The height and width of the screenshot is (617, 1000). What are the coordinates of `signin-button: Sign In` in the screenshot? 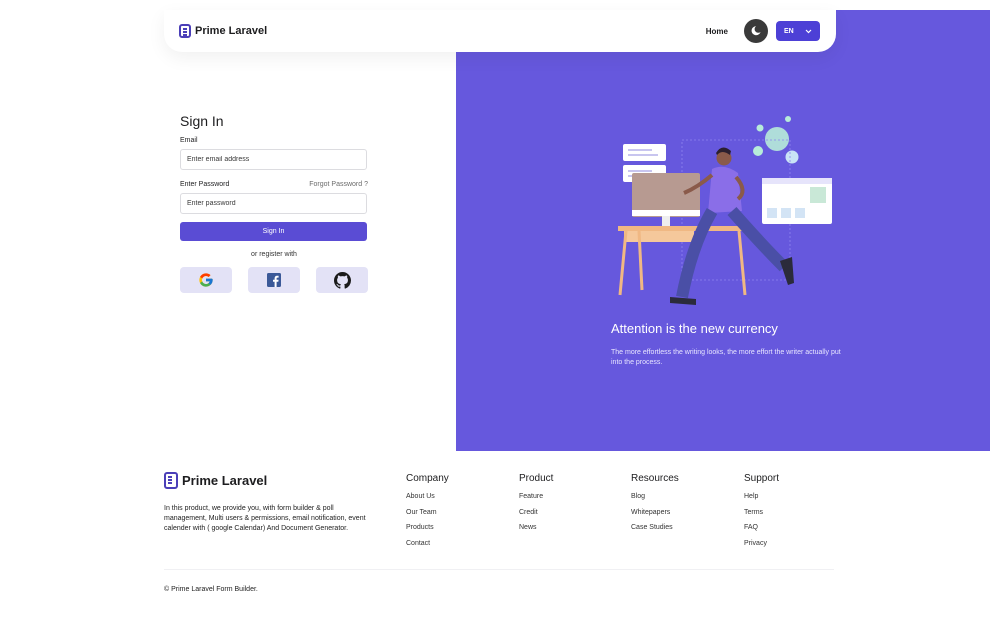 It's located at (273, 231).